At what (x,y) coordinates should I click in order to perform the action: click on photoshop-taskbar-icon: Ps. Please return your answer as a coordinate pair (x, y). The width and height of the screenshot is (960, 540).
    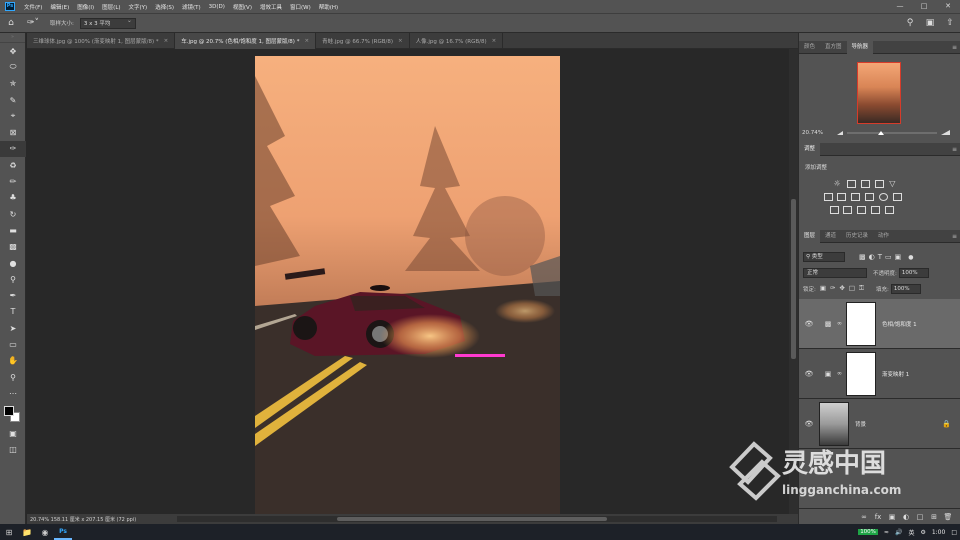
    Looking at the image, I should click on (63, 532).